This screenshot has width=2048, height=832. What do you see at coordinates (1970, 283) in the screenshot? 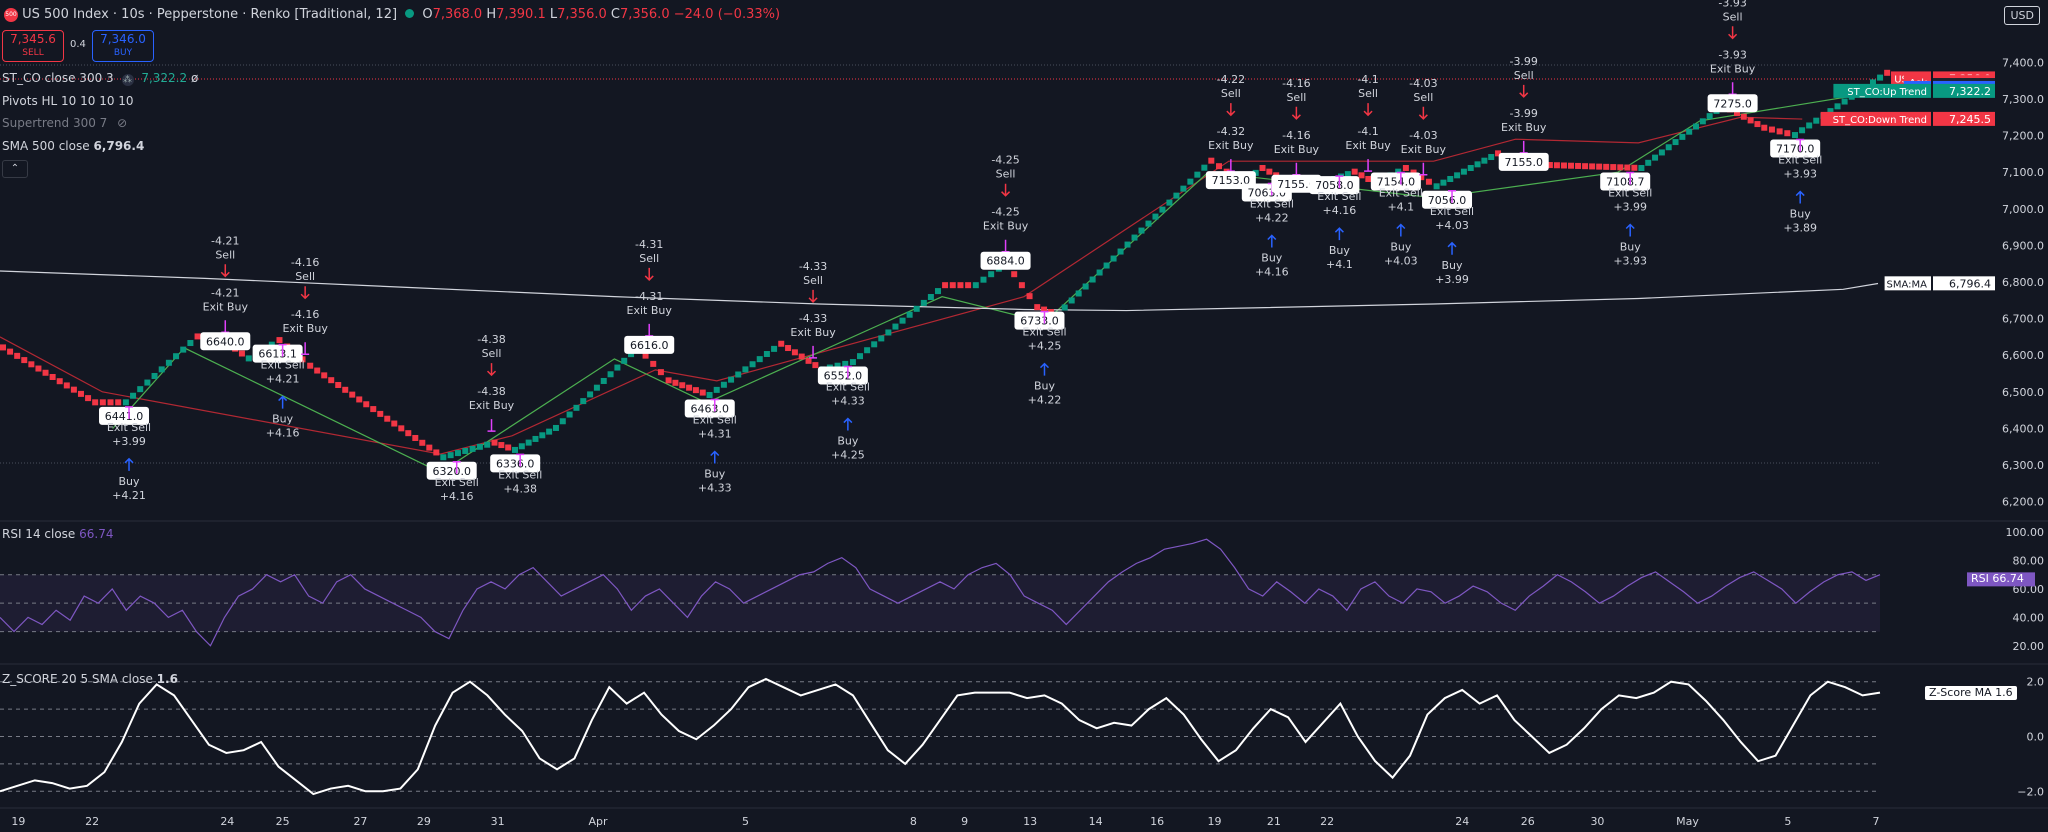
I see `price-tag-value: 6,796.4` at bounding box center [1970, 283].